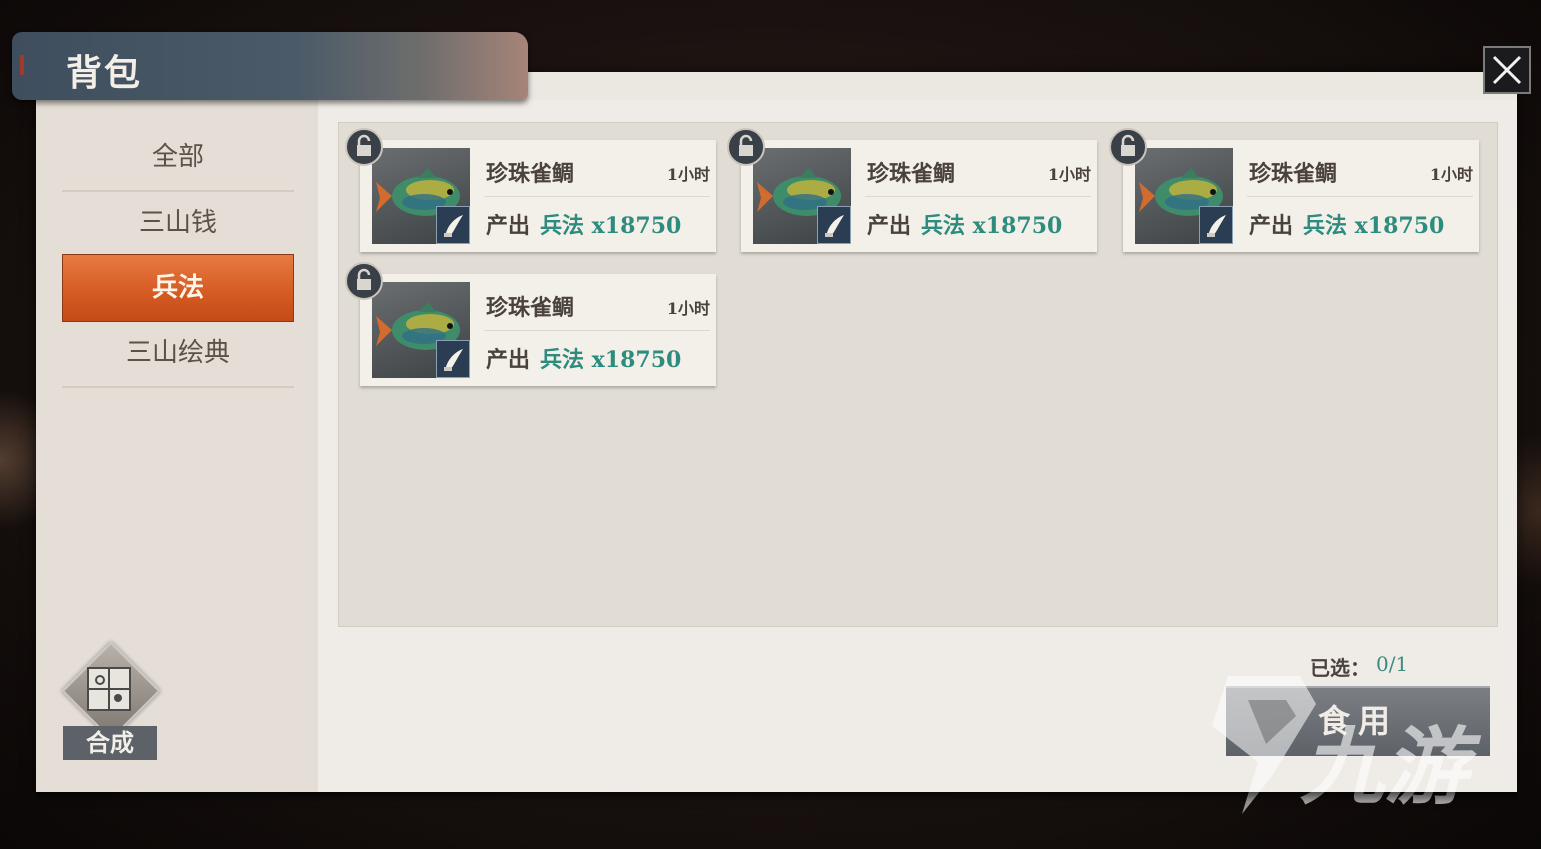  What do you see at coordinates (178, 354) in the screenshot?
I see `tab-sanshan-codex: 三山绘典` at bounding box center [178, 354].